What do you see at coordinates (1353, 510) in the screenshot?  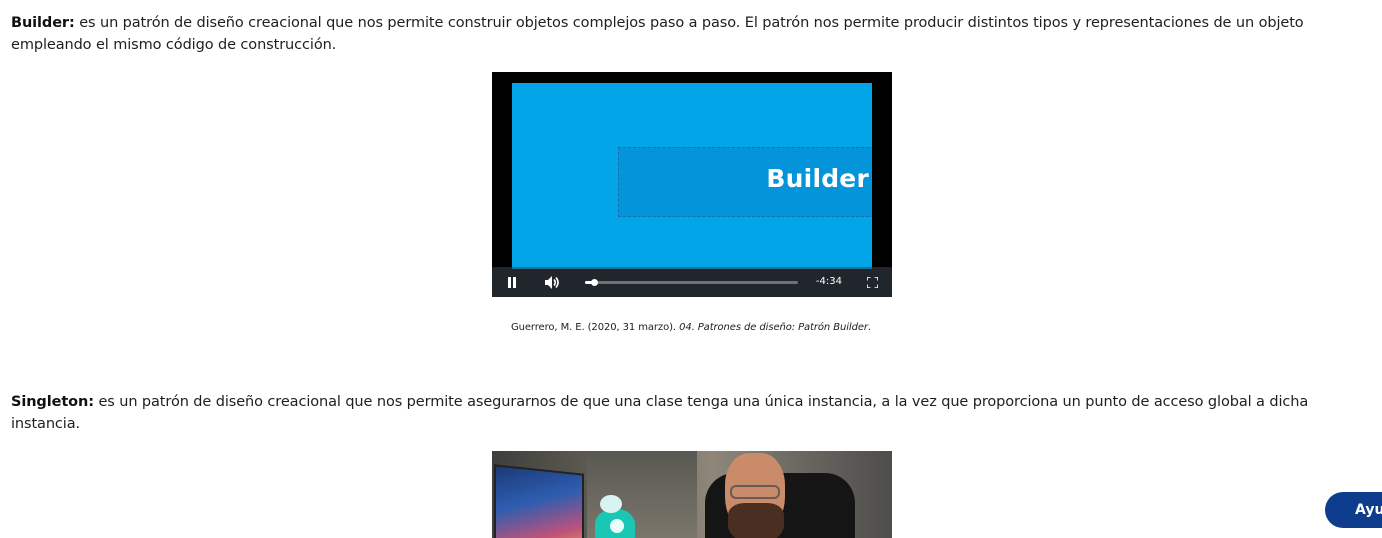 I see `help-button: Ayu` at bounding box center [1353, 510].